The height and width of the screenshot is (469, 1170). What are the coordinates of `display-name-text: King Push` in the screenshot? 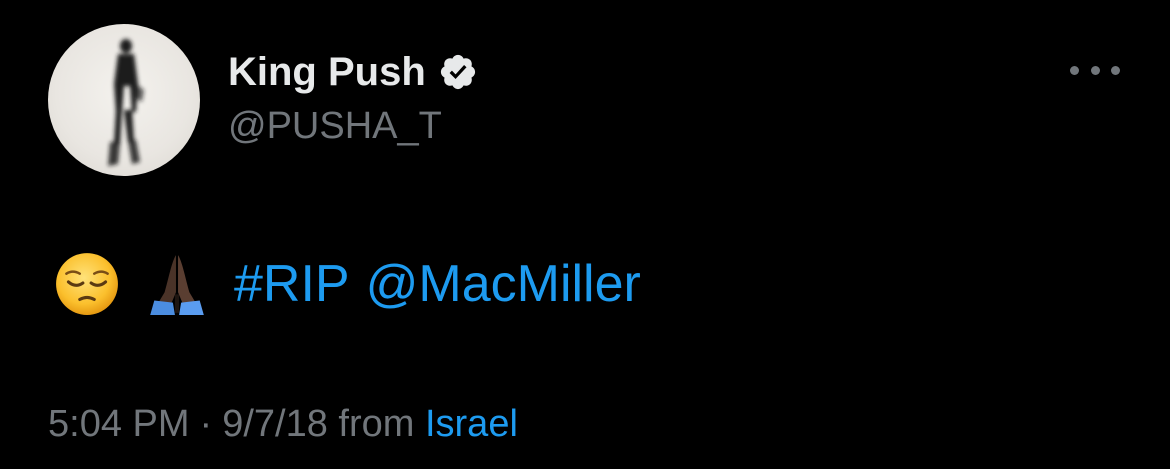 It's located at (327, 72).